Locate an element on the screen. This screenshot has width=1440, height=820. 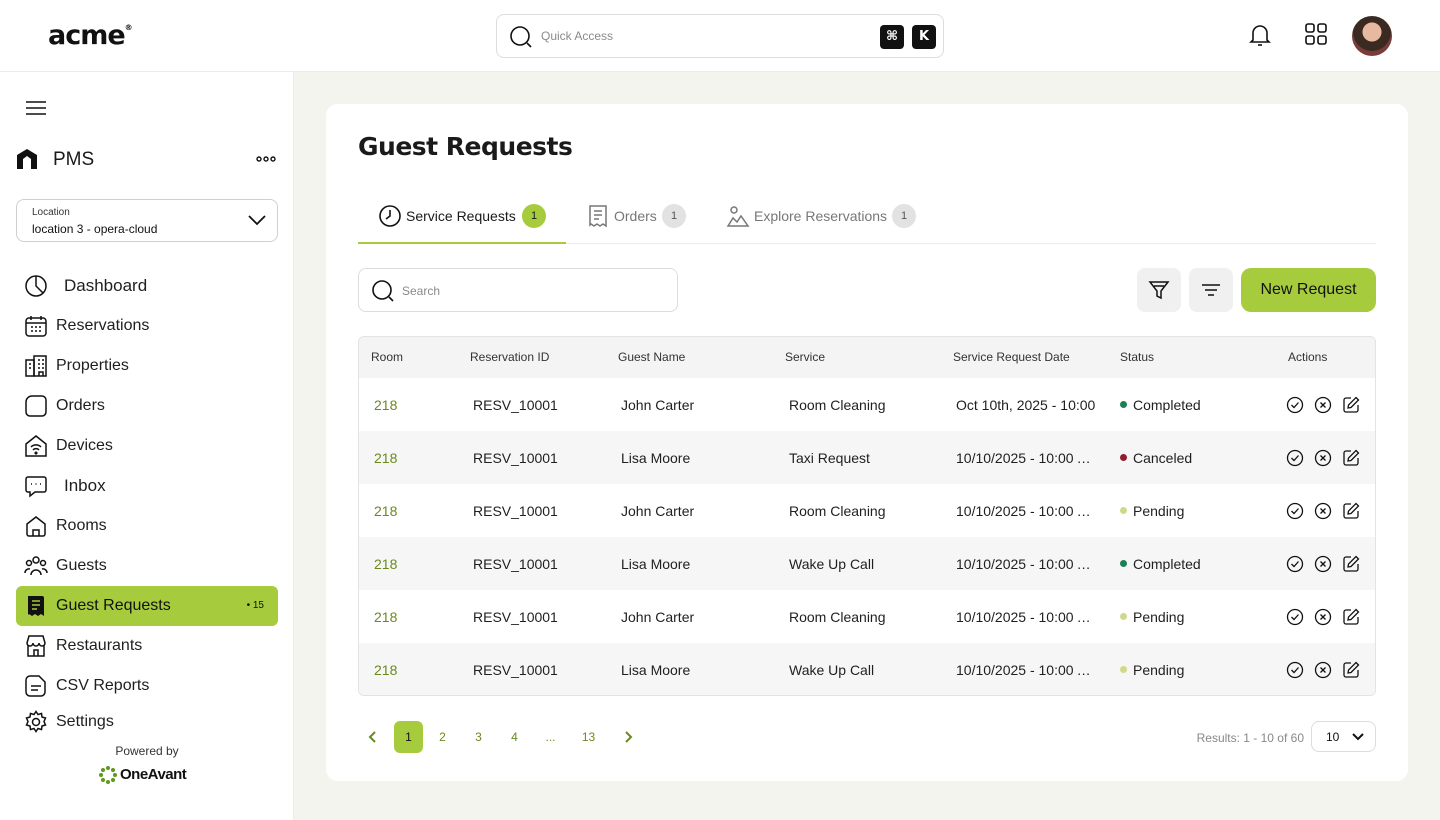
column-header: Room is located at coordinates (387, 357).